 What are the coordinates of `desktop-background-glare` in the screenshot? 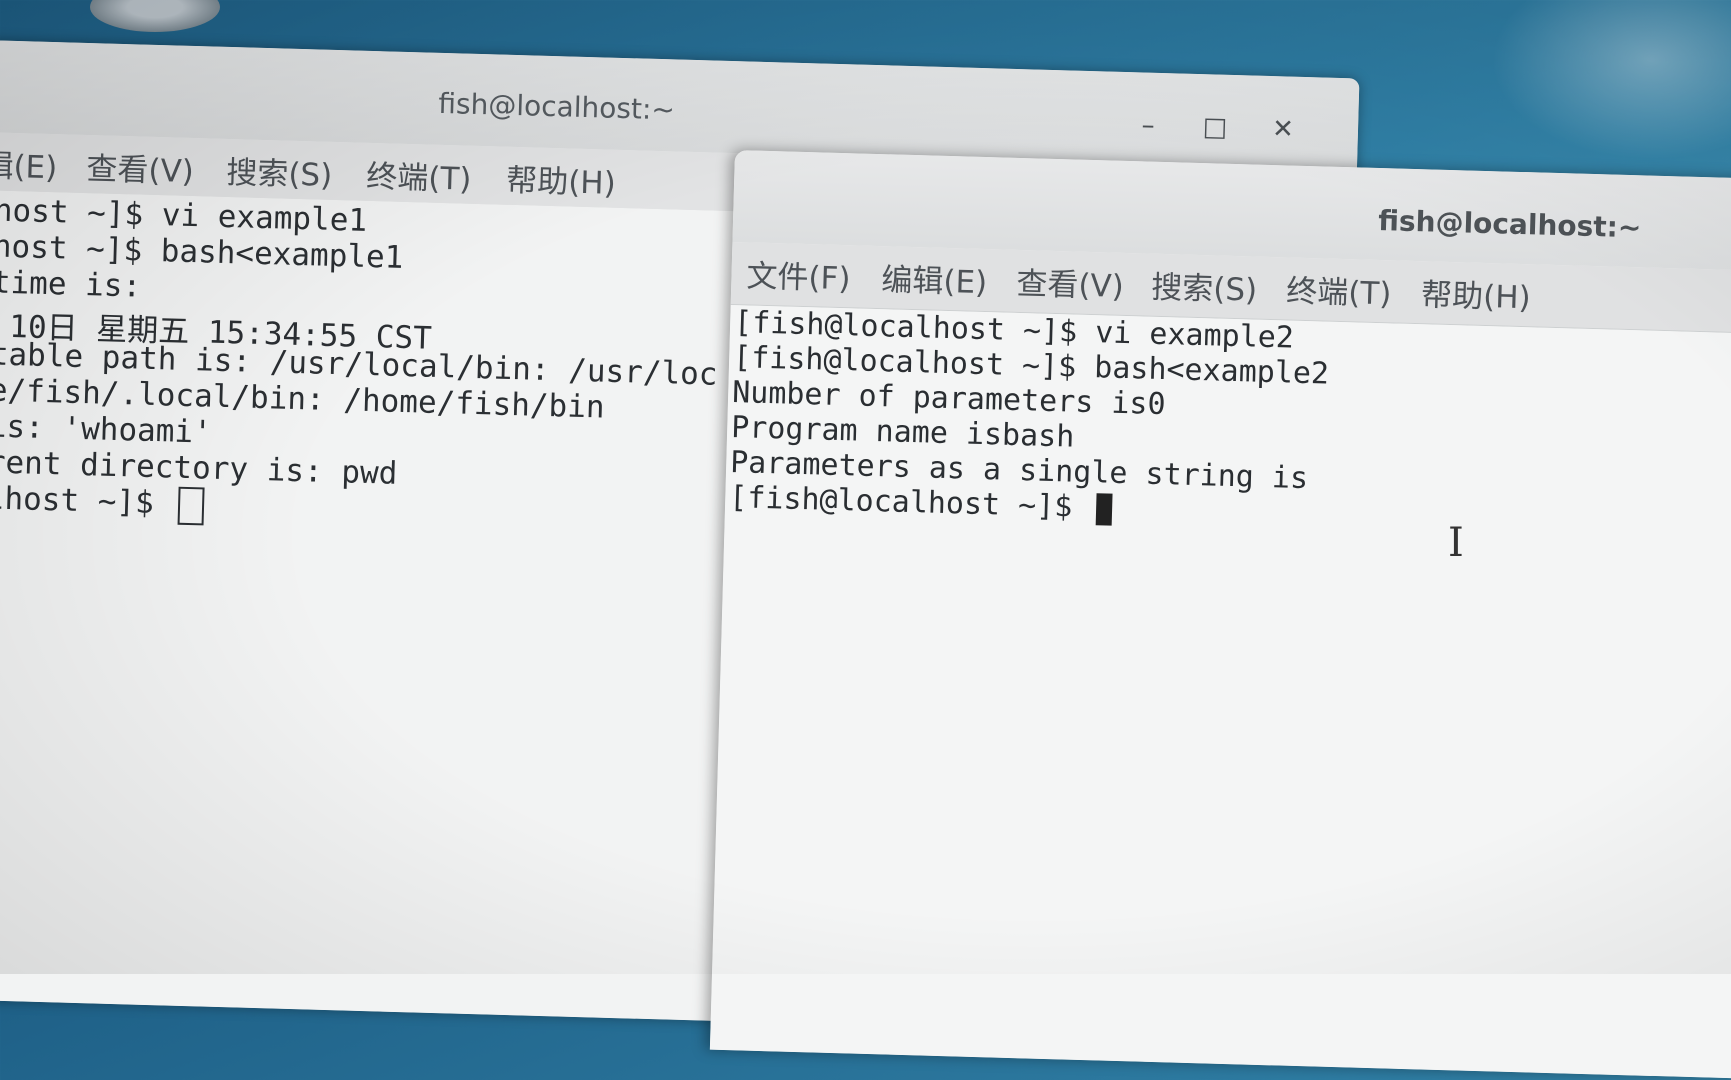 It's located at (1611, 80).